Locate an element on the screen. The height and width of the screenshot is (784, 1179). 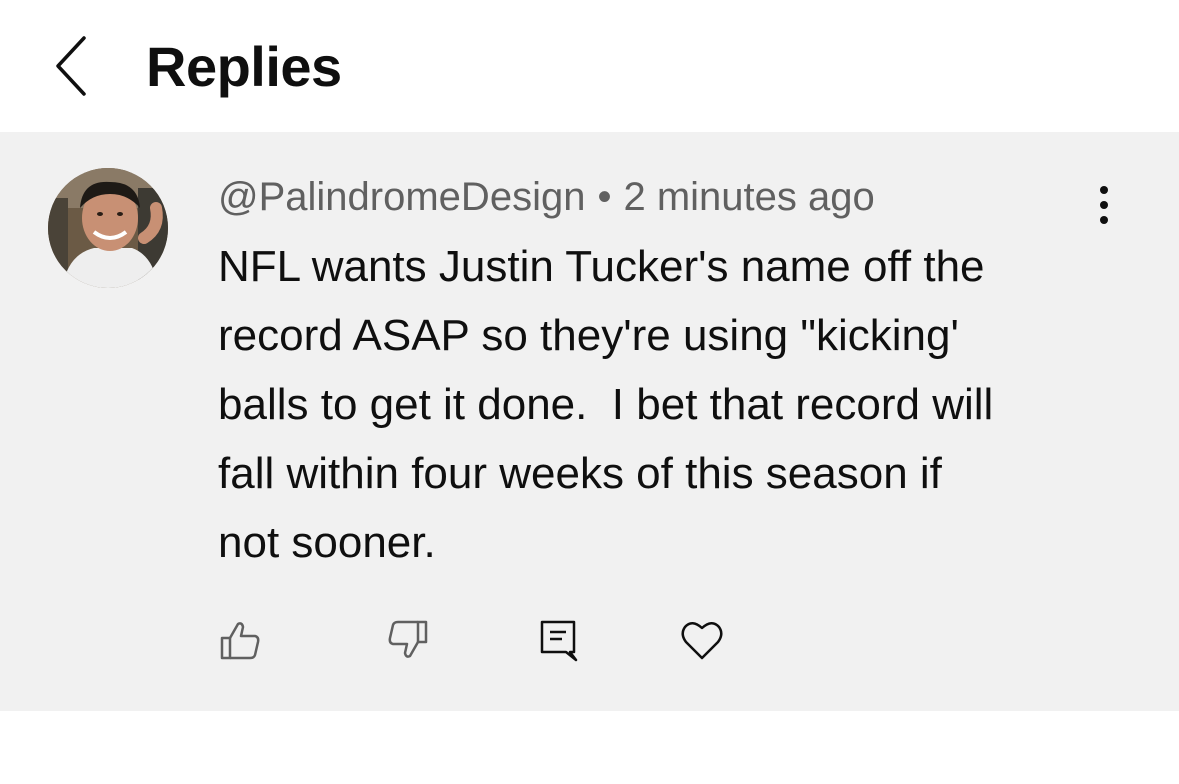
thumbs-down-icon is located at coordinates (408, 639).